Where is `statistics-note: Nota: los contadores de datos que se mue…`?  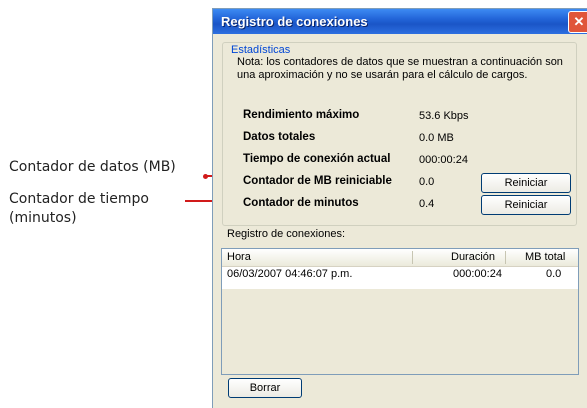 statistics-note: Nota: los contadores de datos que se mue… is located at coordinates (400, 68).